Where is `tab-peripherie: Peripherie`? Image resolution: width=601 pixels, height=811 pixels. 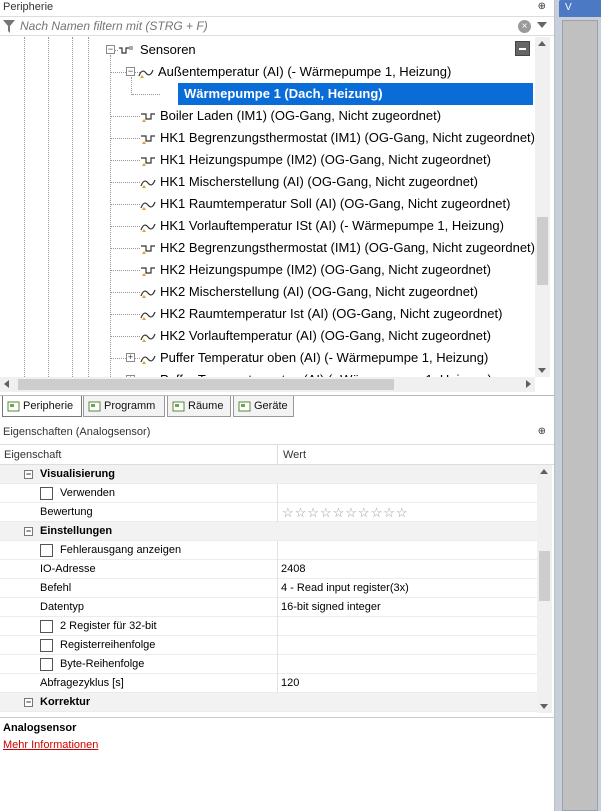 tab-peripherie: Peripherie is located at coordinates (42, 406).